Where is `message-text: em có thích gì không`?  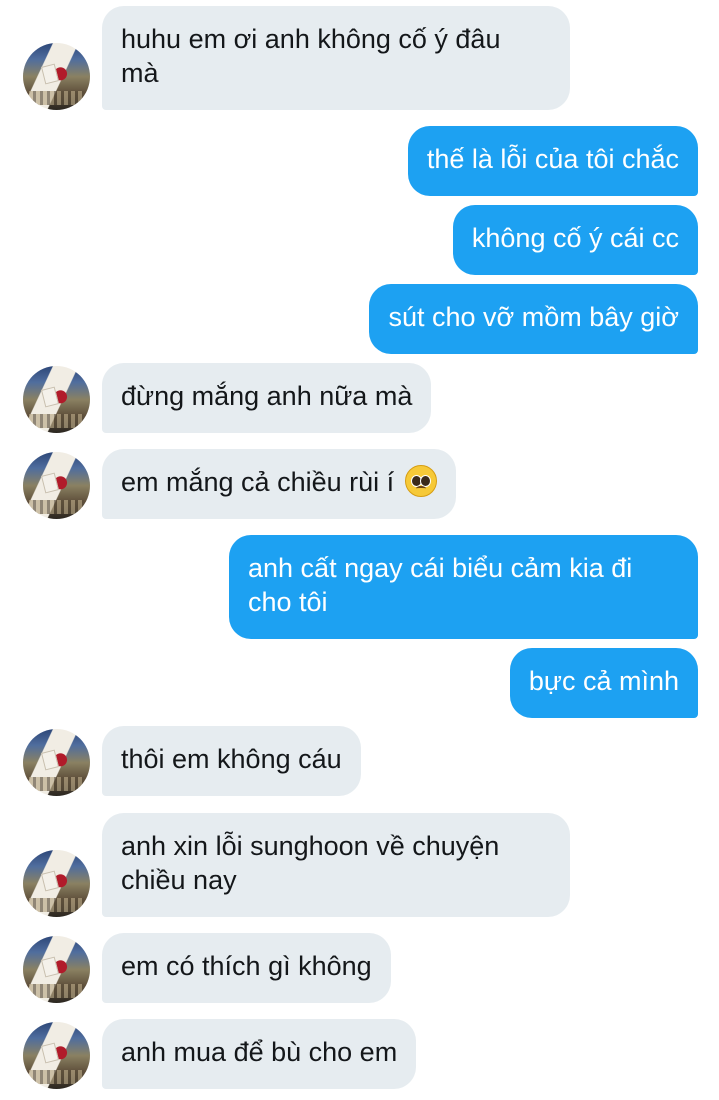 message-text: em có thích gì không is located at coordinates (246, 966).